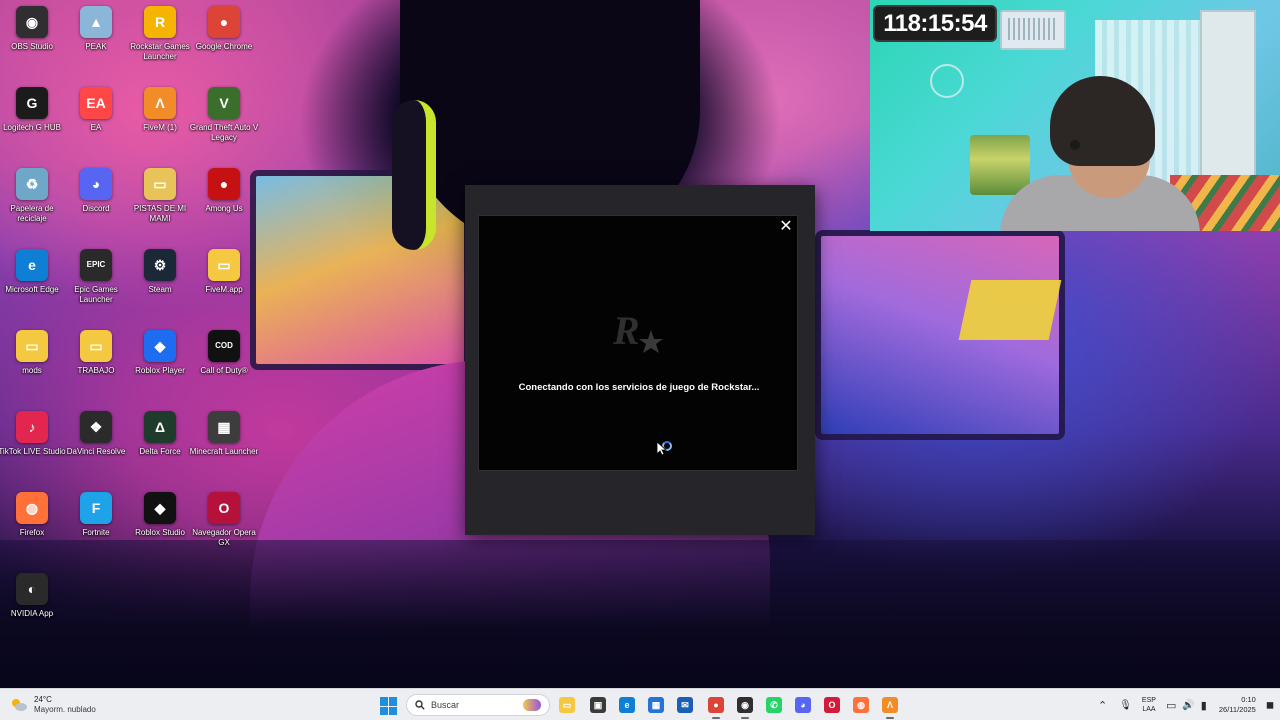  What do you see at coordinates (478, 705) in the screenshot?
I see `taskbar-search-box: Buscar` at bounding box center [478, 705].